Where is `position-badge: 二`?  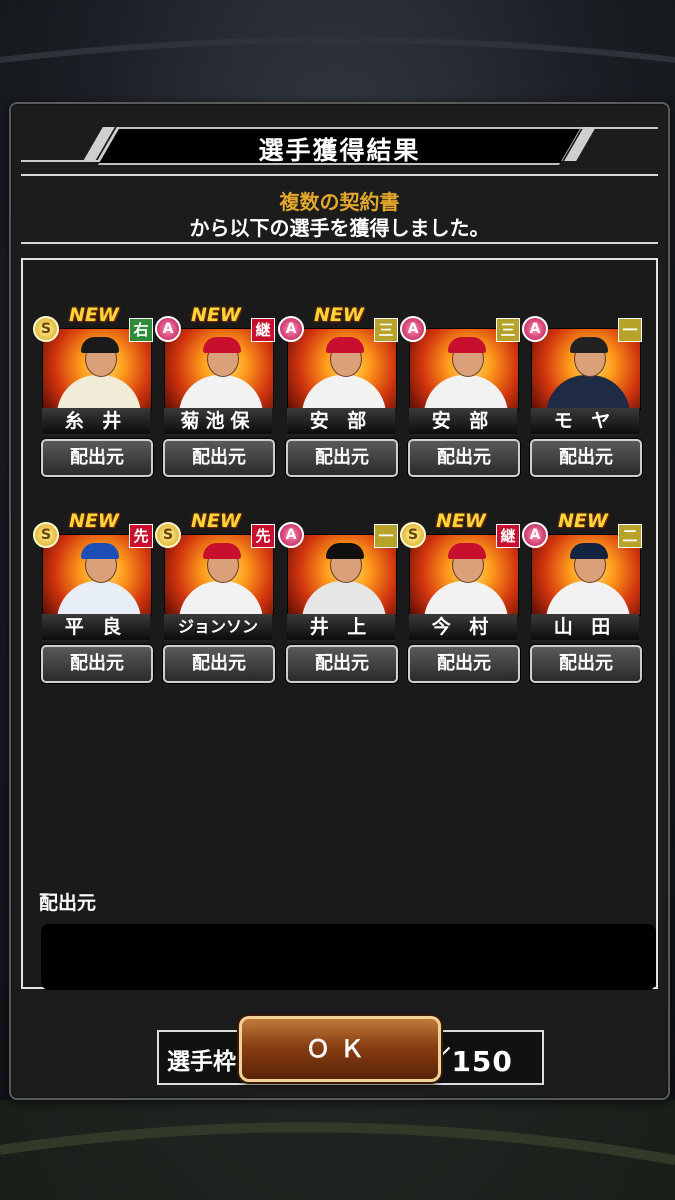
position-badge: 二 is located at coordinates (630, 536).